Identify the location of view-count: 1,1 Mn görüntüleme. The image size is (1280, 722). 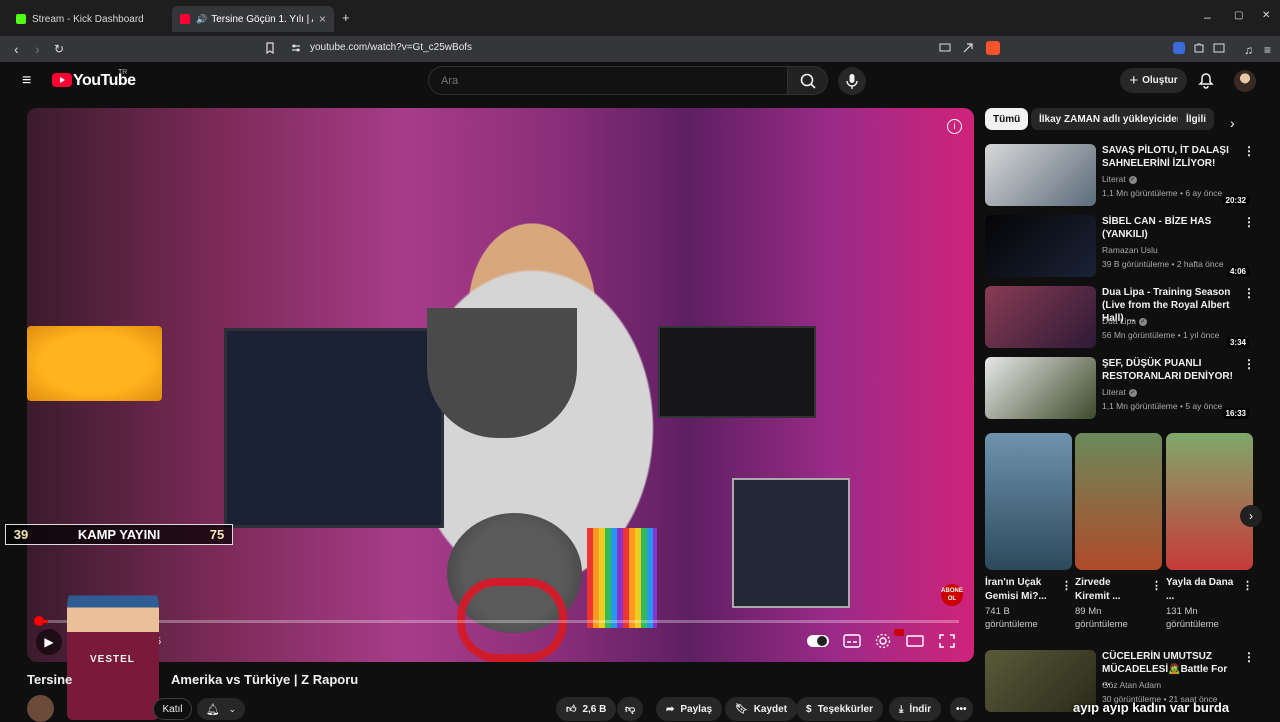
(1140, 406).